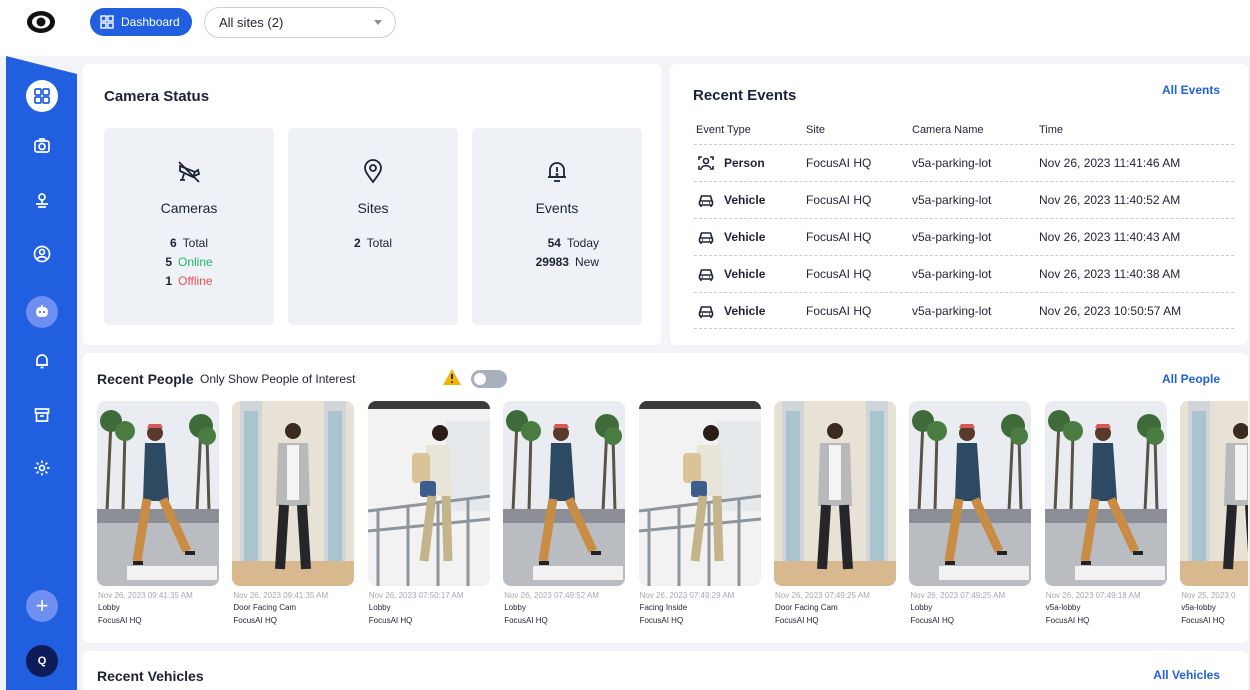  Describe the element at coordinates (687, 595) in the screenshot. I see `person-capture-time: Nov 26, 2023 07:49:29 AM` at that location.